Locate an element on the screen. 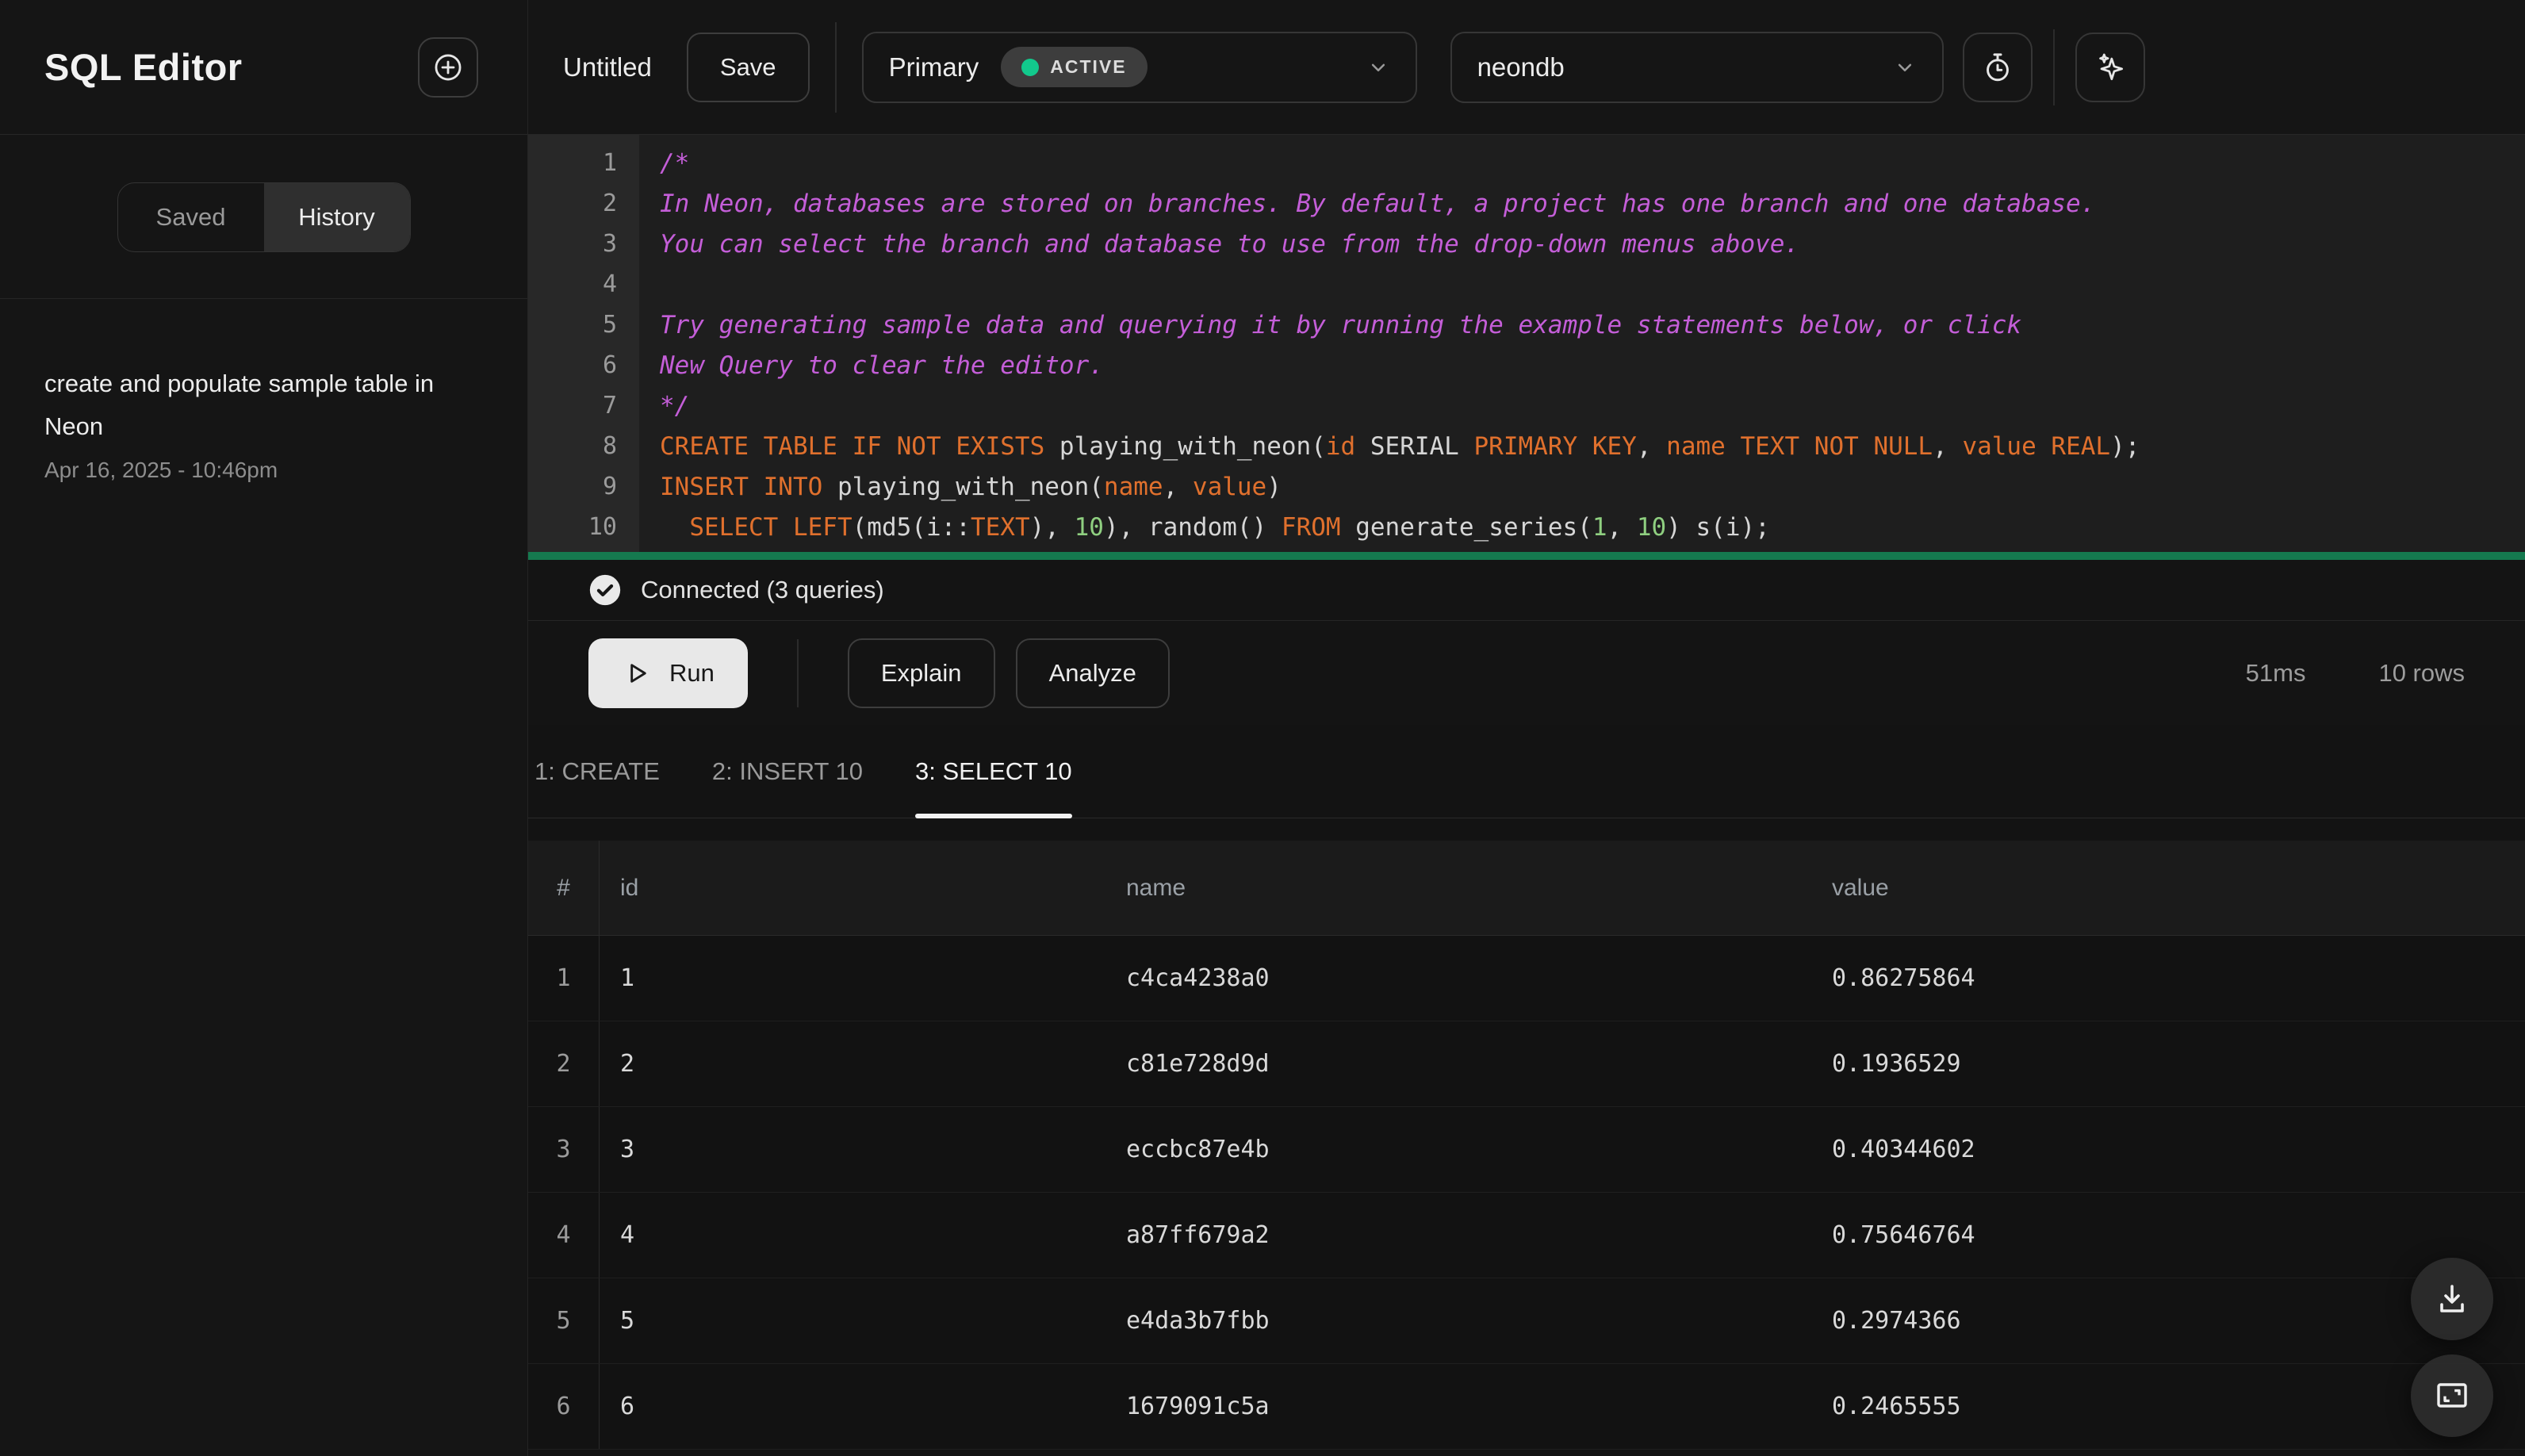  code-line: 1 /* is located at coordinates (1526, 163).